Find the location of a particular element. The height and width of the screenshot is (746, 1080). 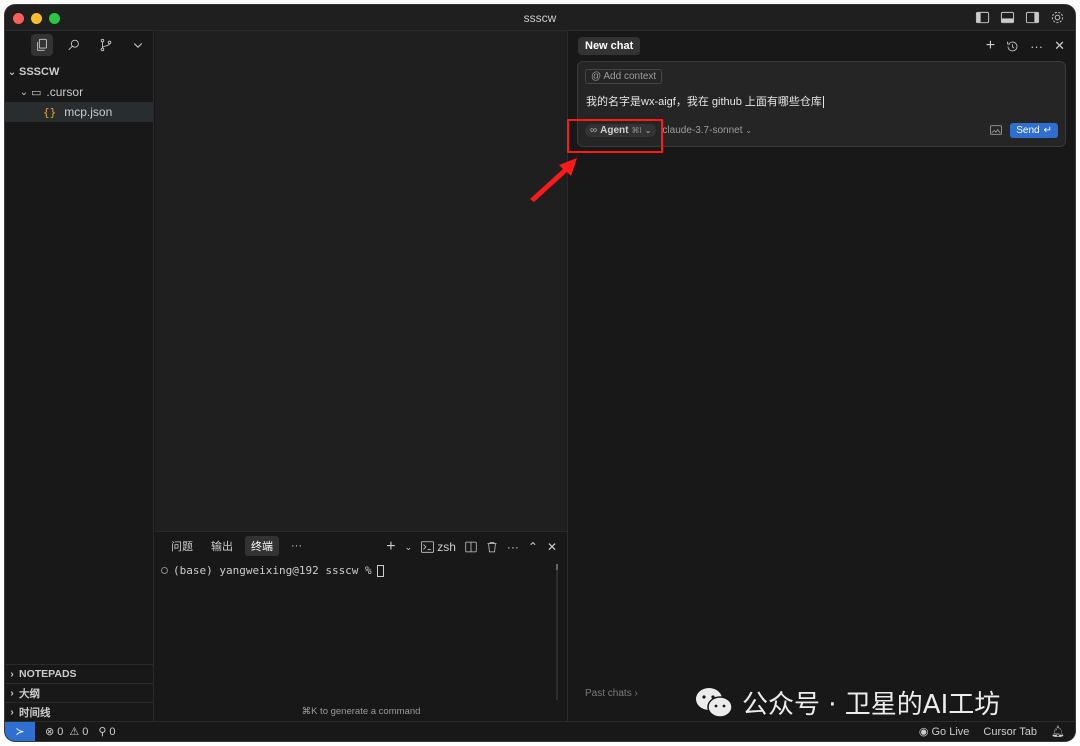

past-chats-link: Past chats › is located at coordinates (611, 693).